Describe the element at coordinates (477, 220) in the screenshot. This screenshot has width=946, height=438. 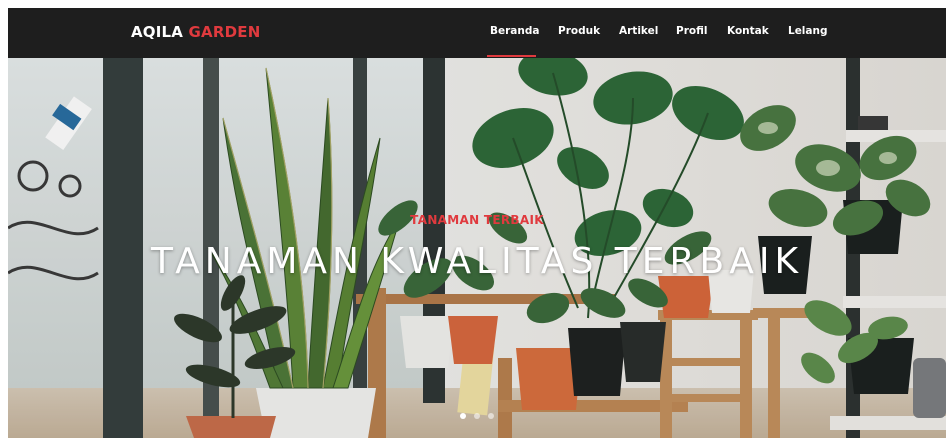
I see `hero-kicker: TANAMAN TERBAIK` at that location.